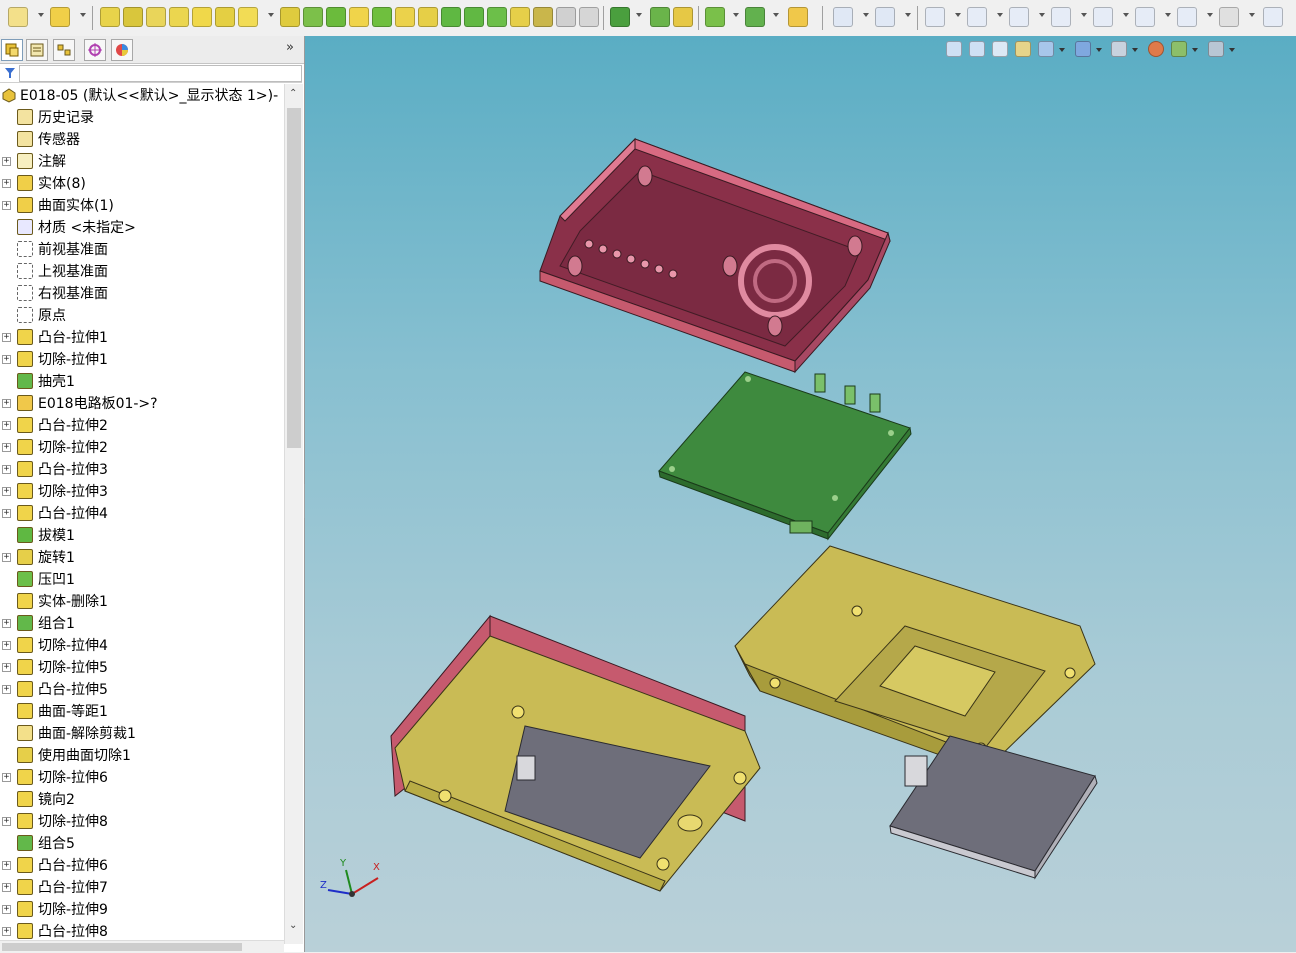  Describe the element at coordinates (160, 73) in the screenshot. I see `tree-filter-input` at that location.